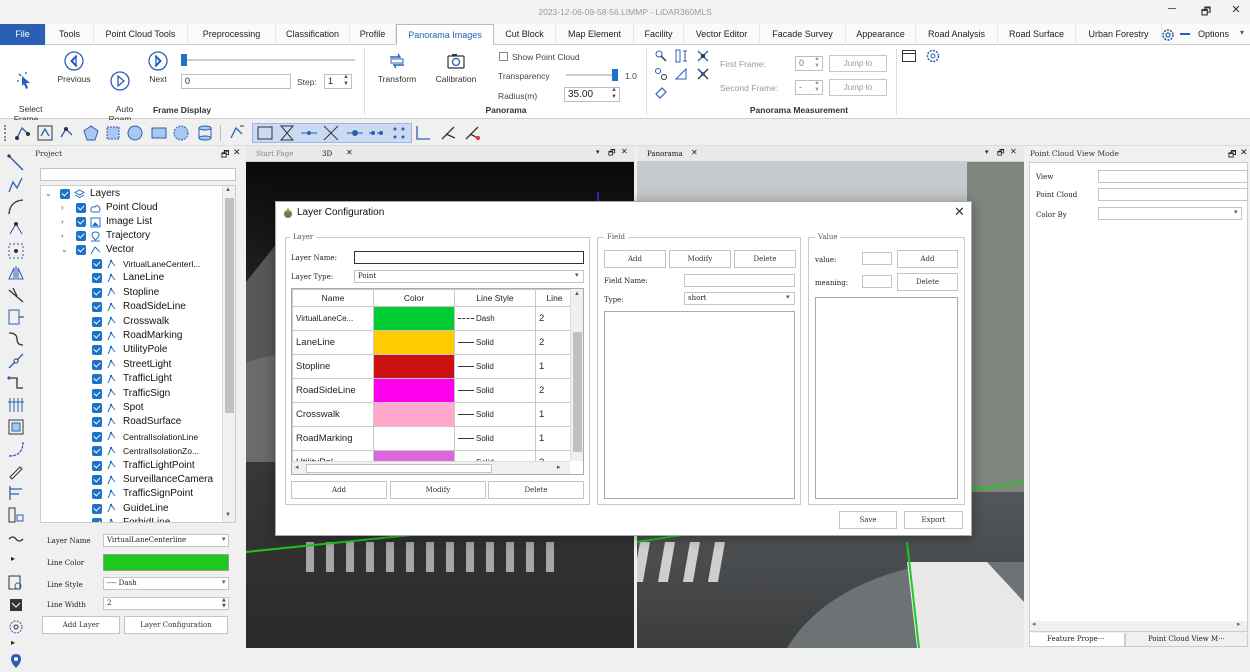  I want to click on extend-tool-icon, so click(16, 317).